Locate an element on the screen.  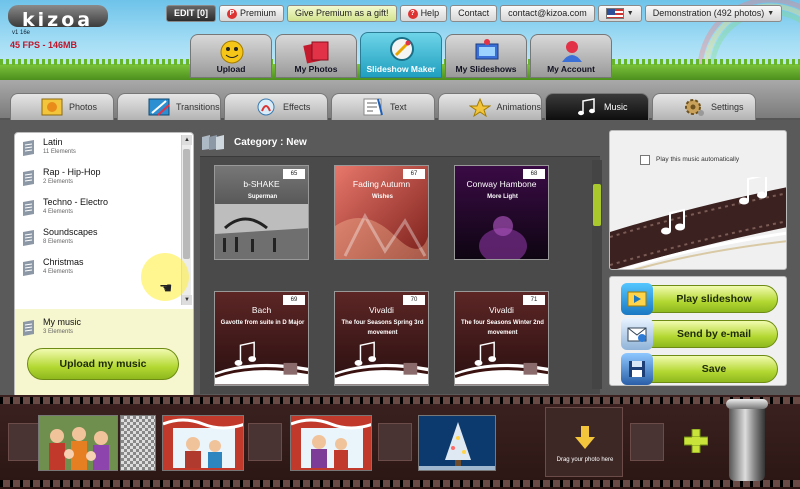
category-item-latin: Latin 11 Elements is located at coordinates (99, 150).